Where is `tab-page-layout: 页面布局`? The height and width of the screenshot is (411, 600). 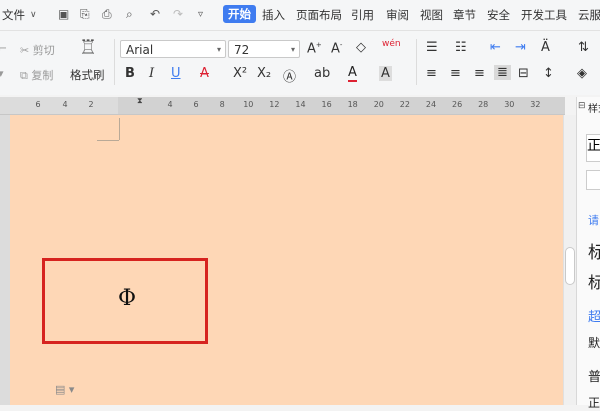
tab-page-layout: 页面布局 is located at coordinates (319, 15).